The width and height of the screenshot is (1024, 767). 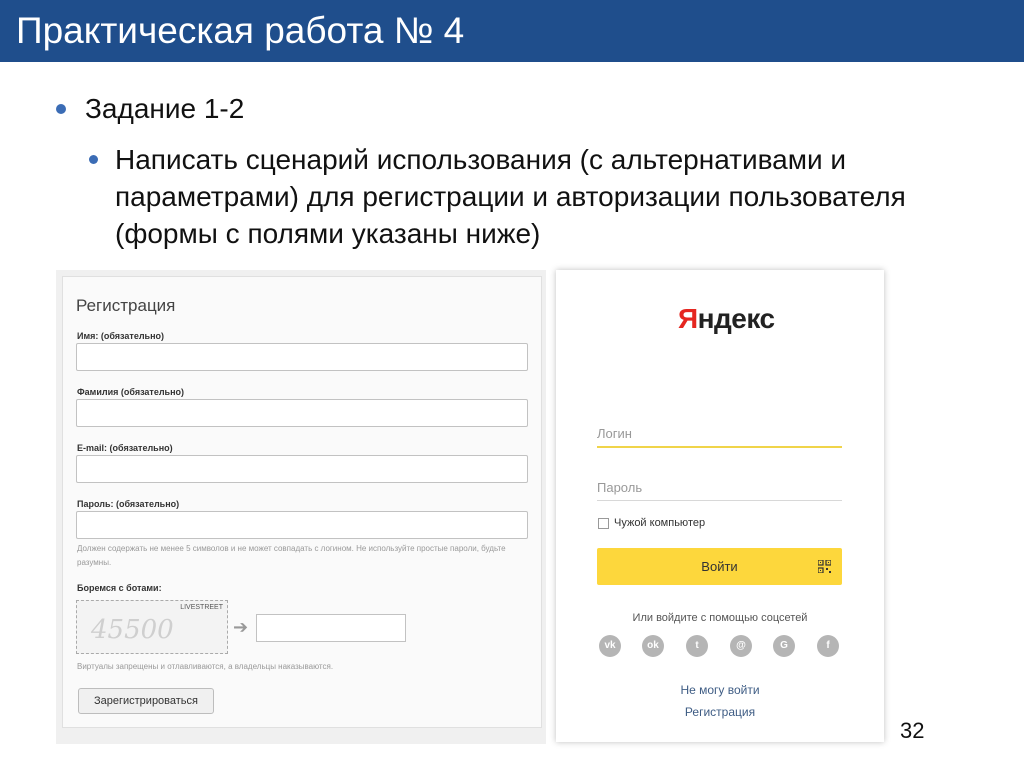 What do you see at coordinates (165, 108) in the screenshot?
I see `task-heading: Задание 1-2` at bounding box center [165, 108].